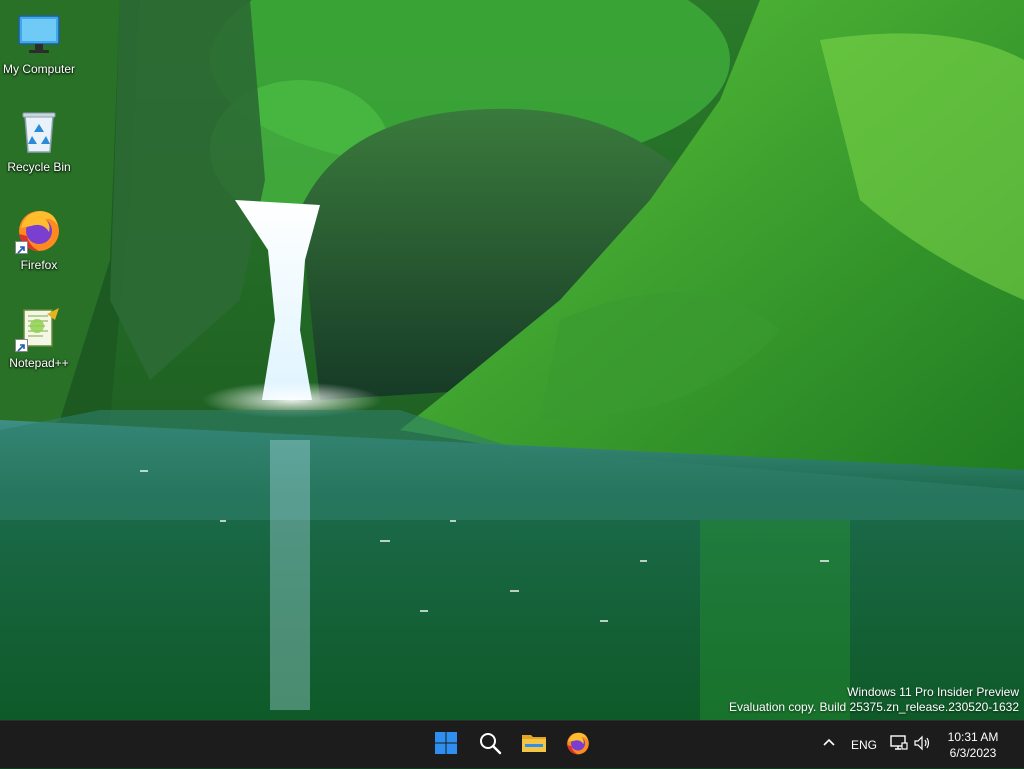 This screenshot has width=1024, height=769. I want to click on show-hidden-icons-button, so click(829, 745).